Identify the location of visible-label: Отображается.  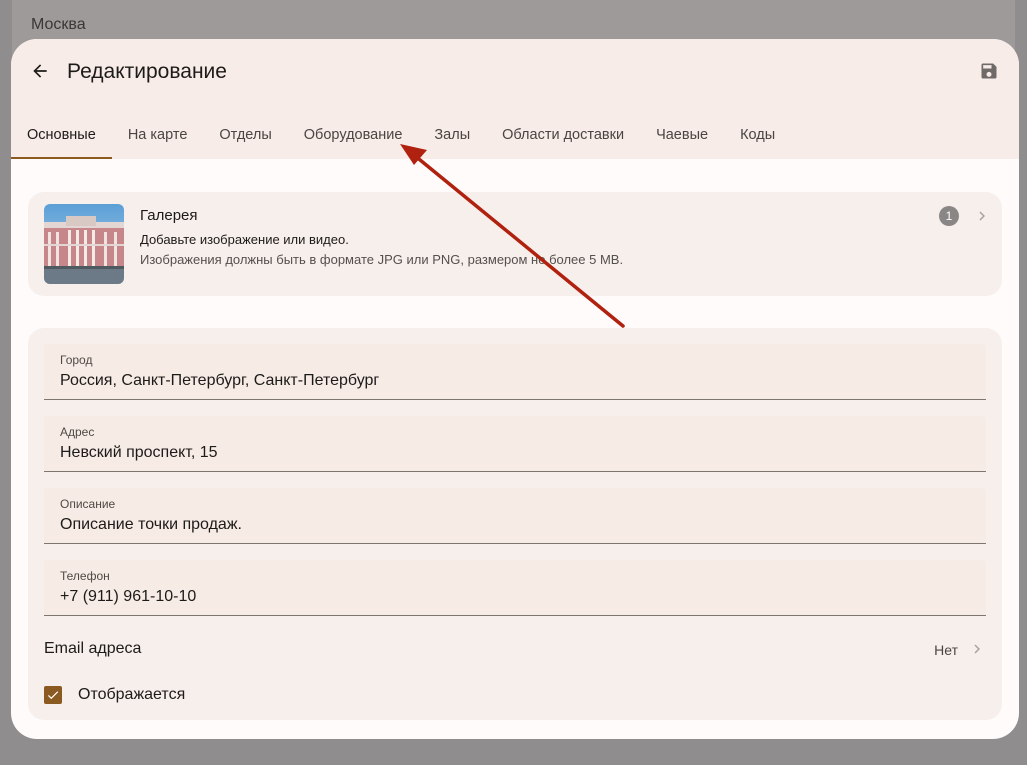
(132, 694).